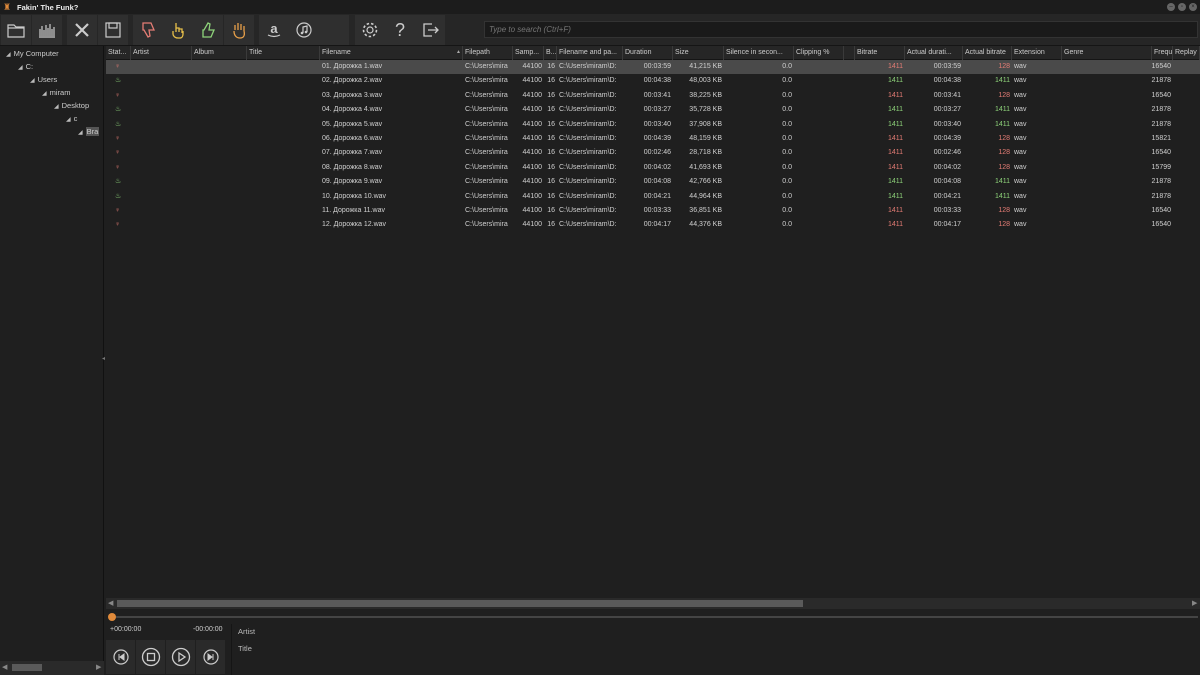 The image size is (1200, 675). What do you see at coordinates (486, 110) in the screenshot?
I see `cell-filepath: C:\Users\mira` at bounding box center [486, 110].